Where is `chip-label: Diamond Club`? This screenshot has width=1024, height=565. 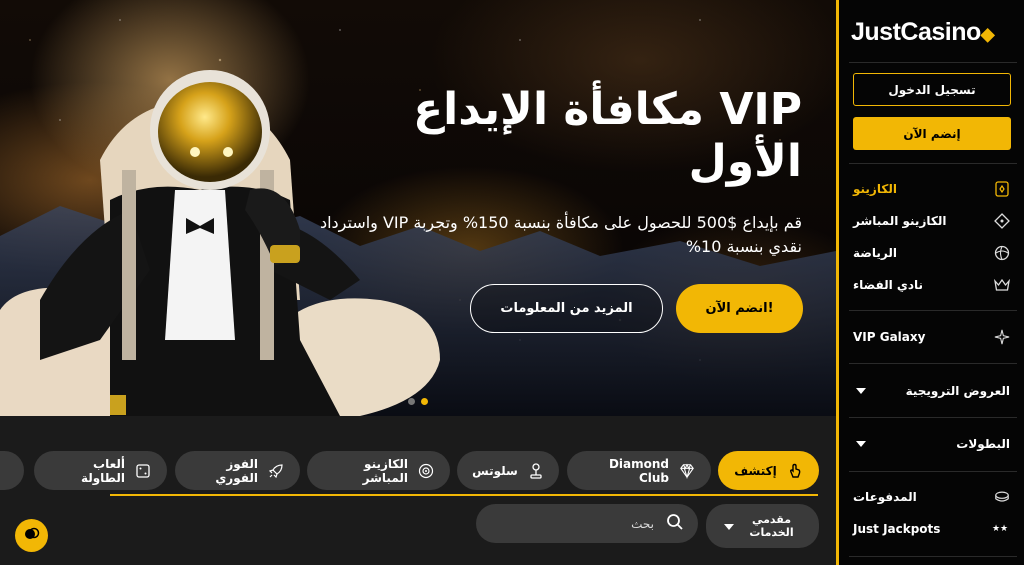 chip-label: Diamond Club is located at coordinates (638, 470).